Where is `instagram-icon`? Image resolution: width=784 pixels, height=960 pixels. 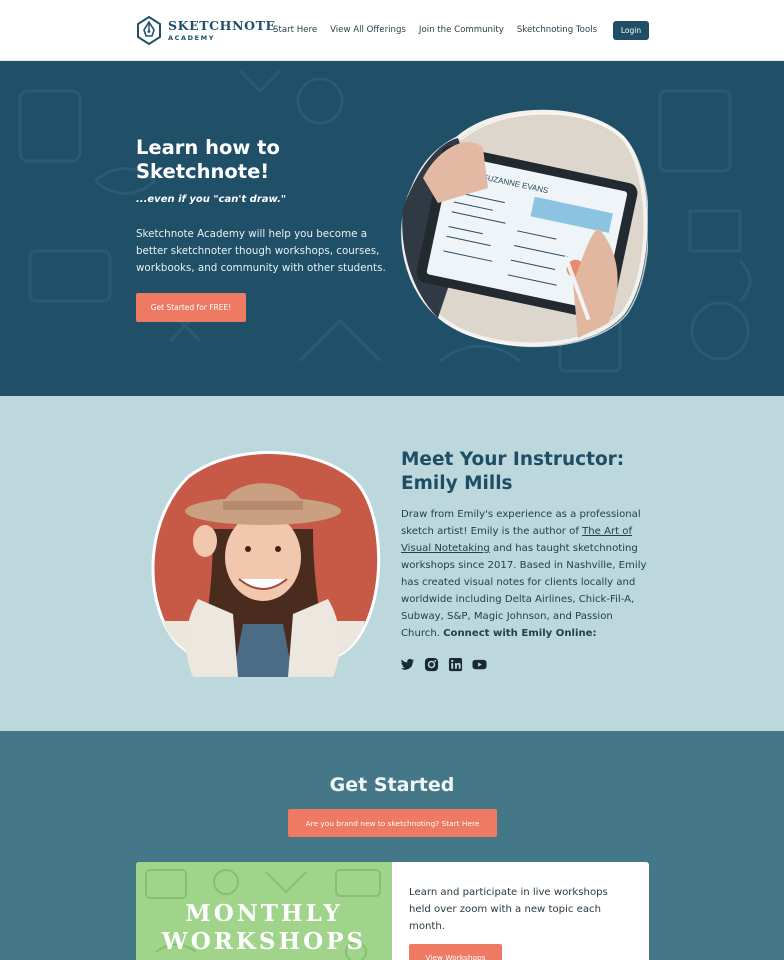 instagram-icon is located at coordinates (431, 664).